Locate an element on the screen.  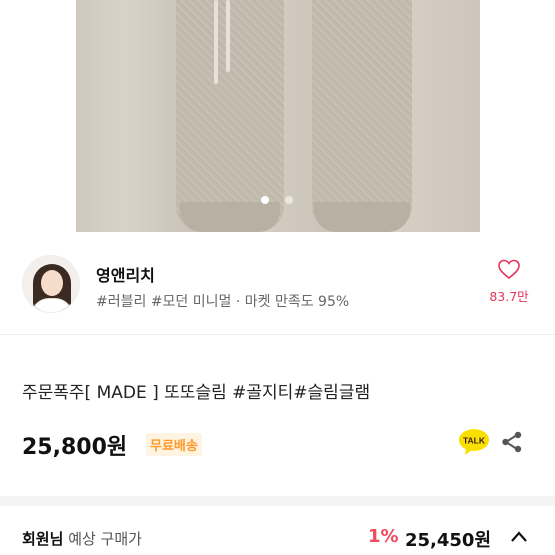
product-title: 주문폭주[ MADE ] 또또슬림 #골지티#슬림글램 is located at coordinates (196, 393).